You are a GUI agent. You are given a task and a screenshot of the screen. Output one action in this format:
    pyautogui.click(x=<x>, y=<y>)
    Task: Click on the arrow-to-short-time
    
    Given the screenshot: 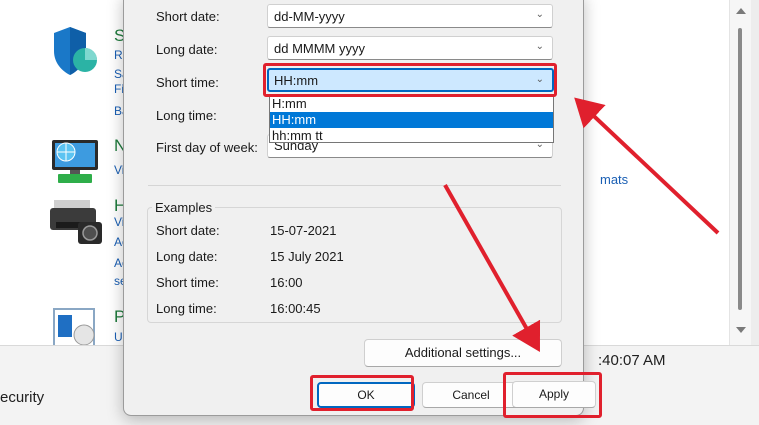 What is the action you would take?
    pyautogui.click(x=647, y=166)
    